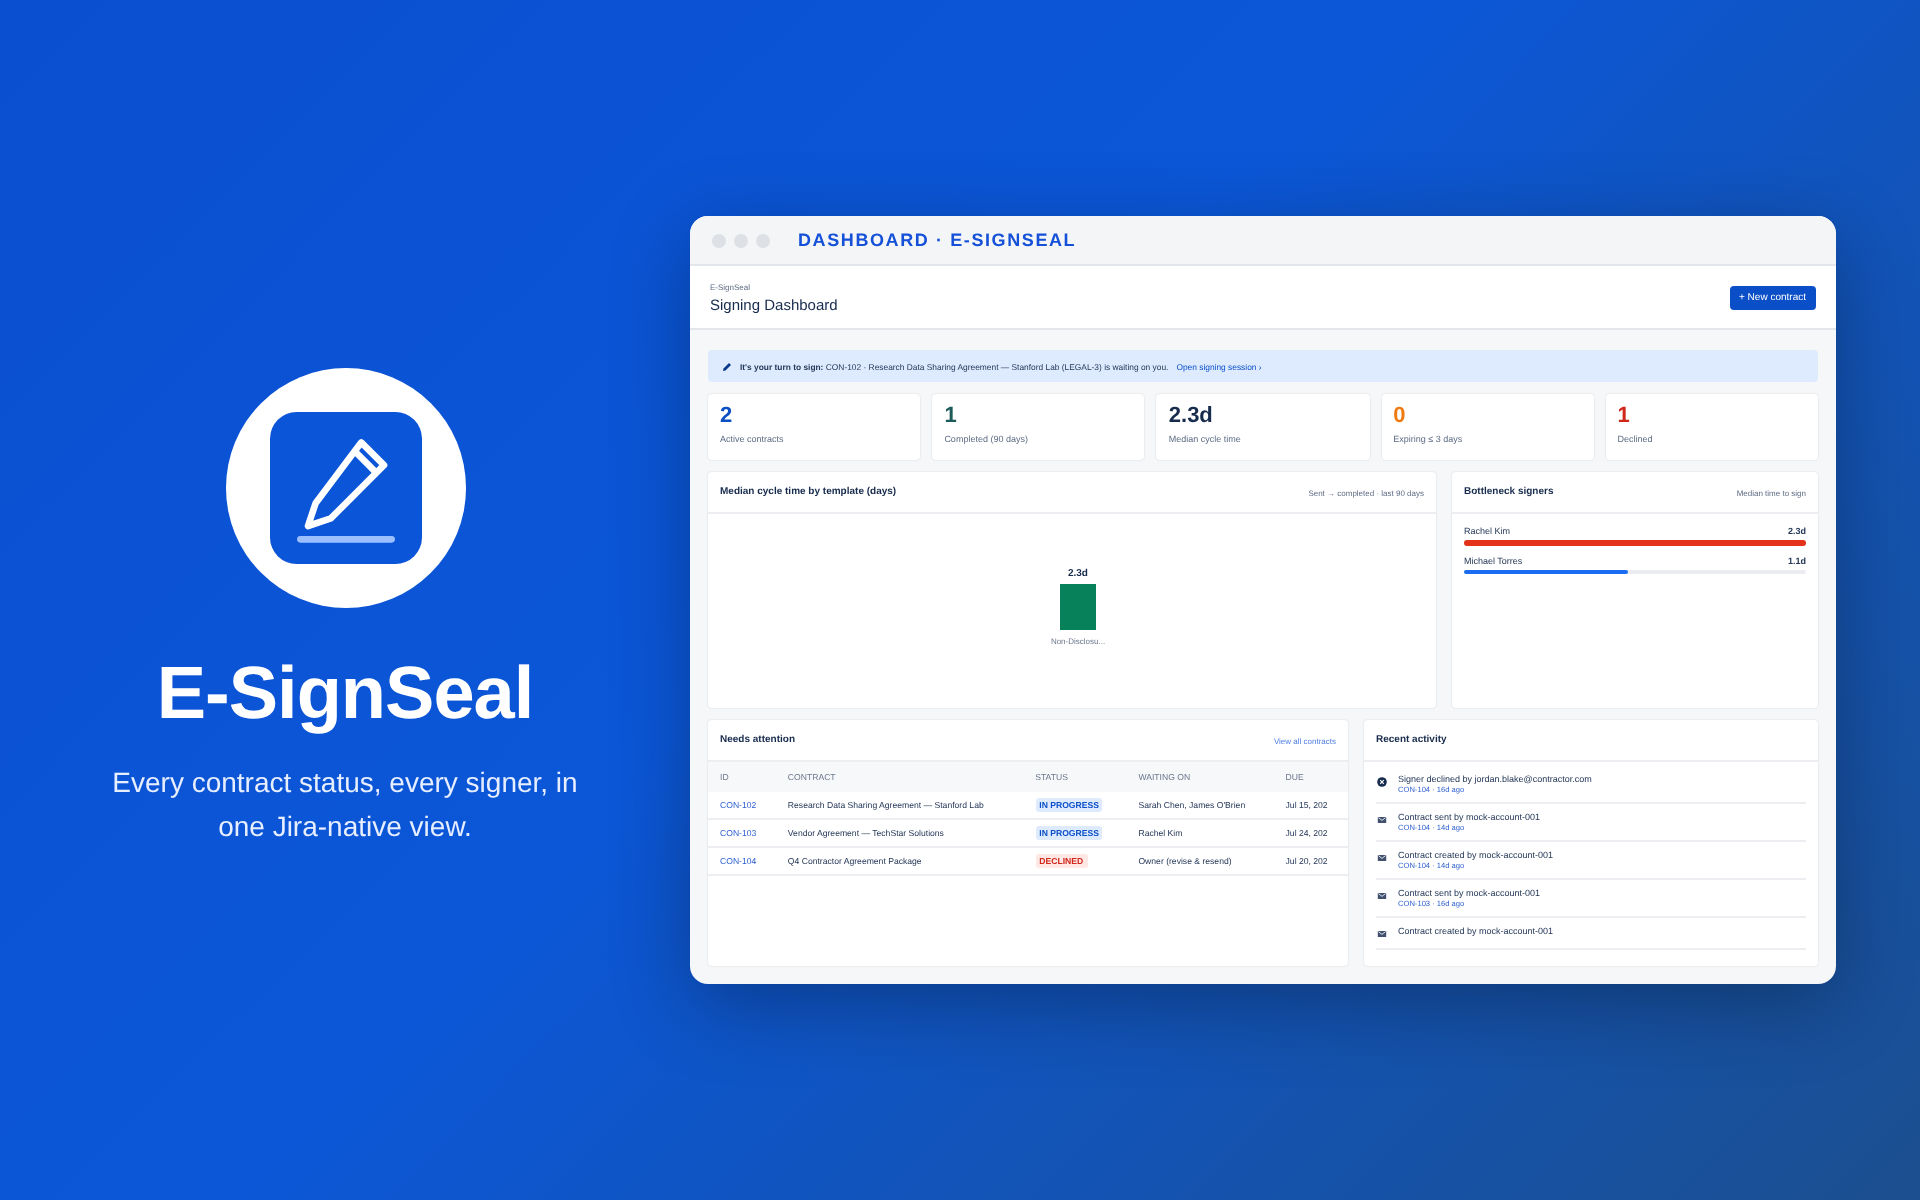  I want to click on chart-bar, so click(1078, 607).